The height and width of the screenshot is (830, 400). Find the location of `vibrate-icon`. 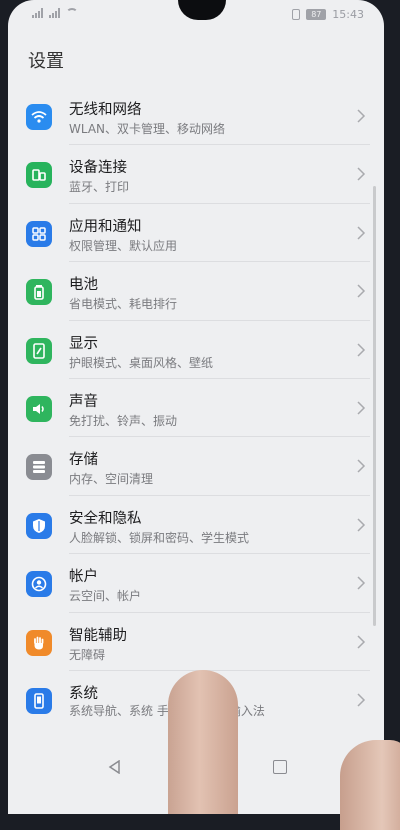

vibrate-icon is located at coordinates (296, 14).